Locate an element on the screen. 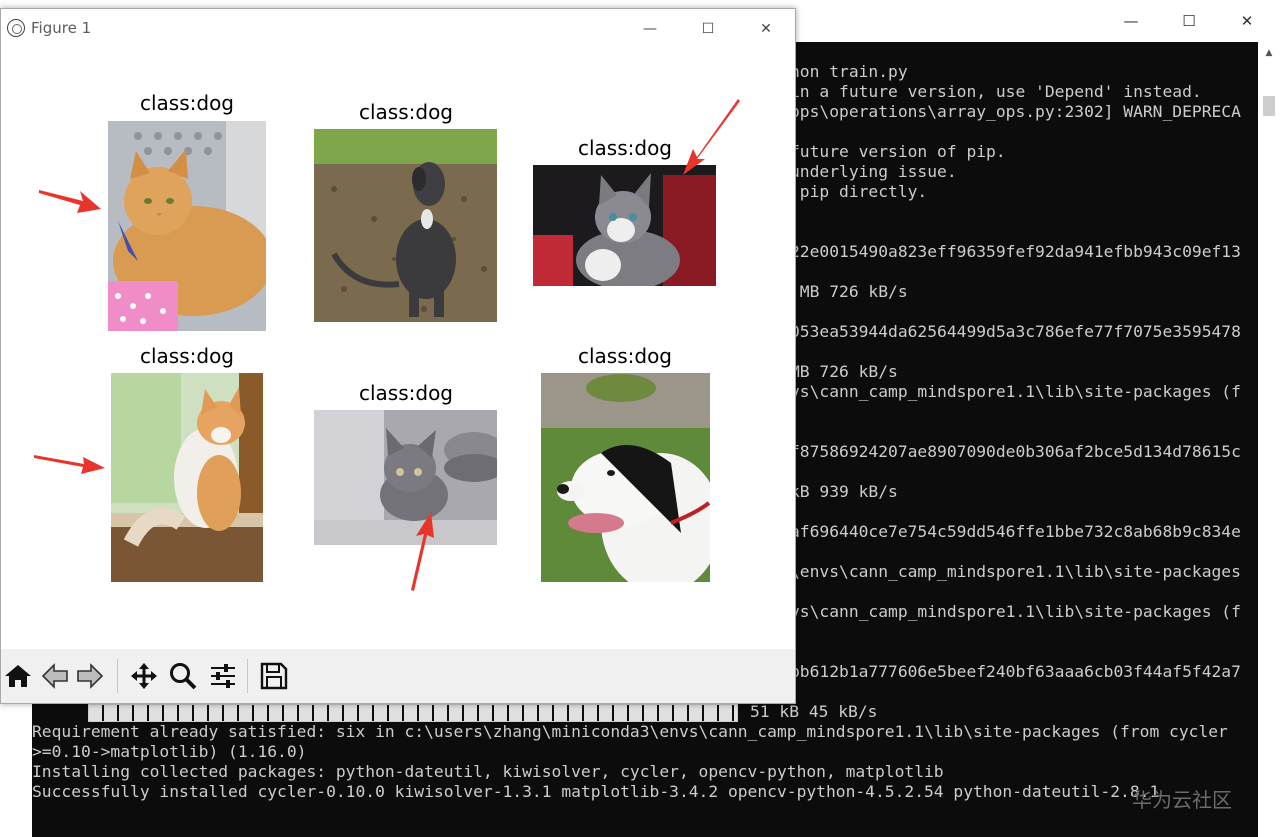 The height and width of the screenshot is (837, 1280). configure-subplots-button is located at coordinates (223, 676).